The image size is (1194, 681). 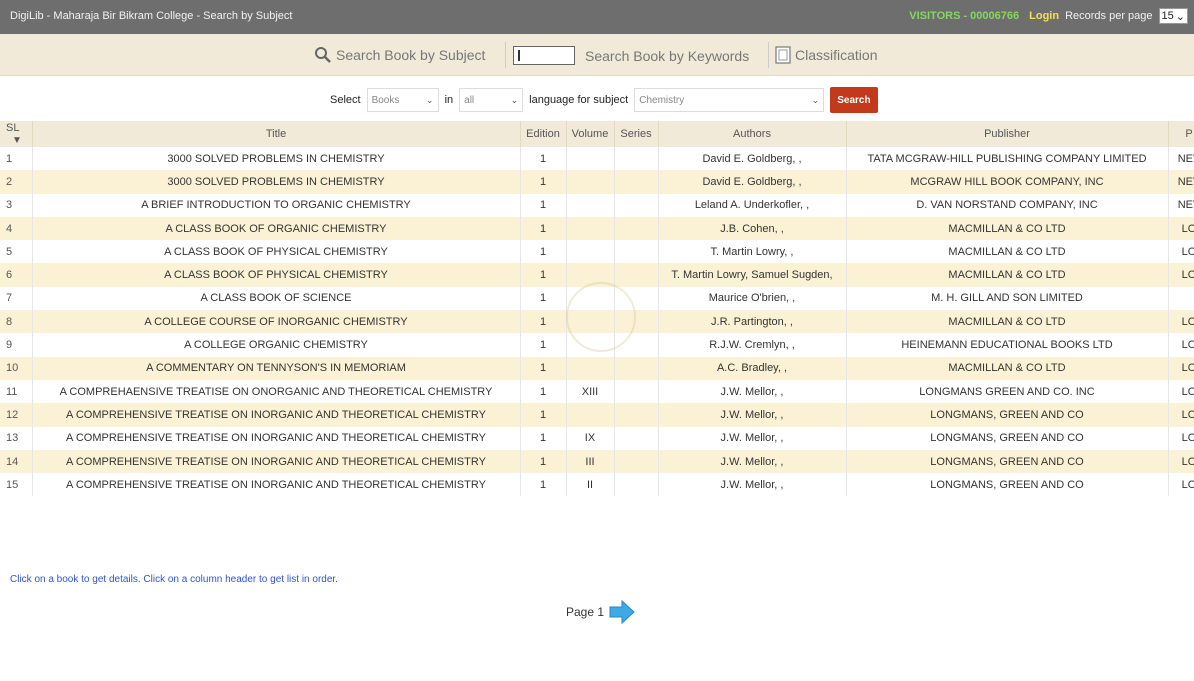 I want to click on cell-authors: Leland A. Underkofler, ,, so click(x=752, y=205).